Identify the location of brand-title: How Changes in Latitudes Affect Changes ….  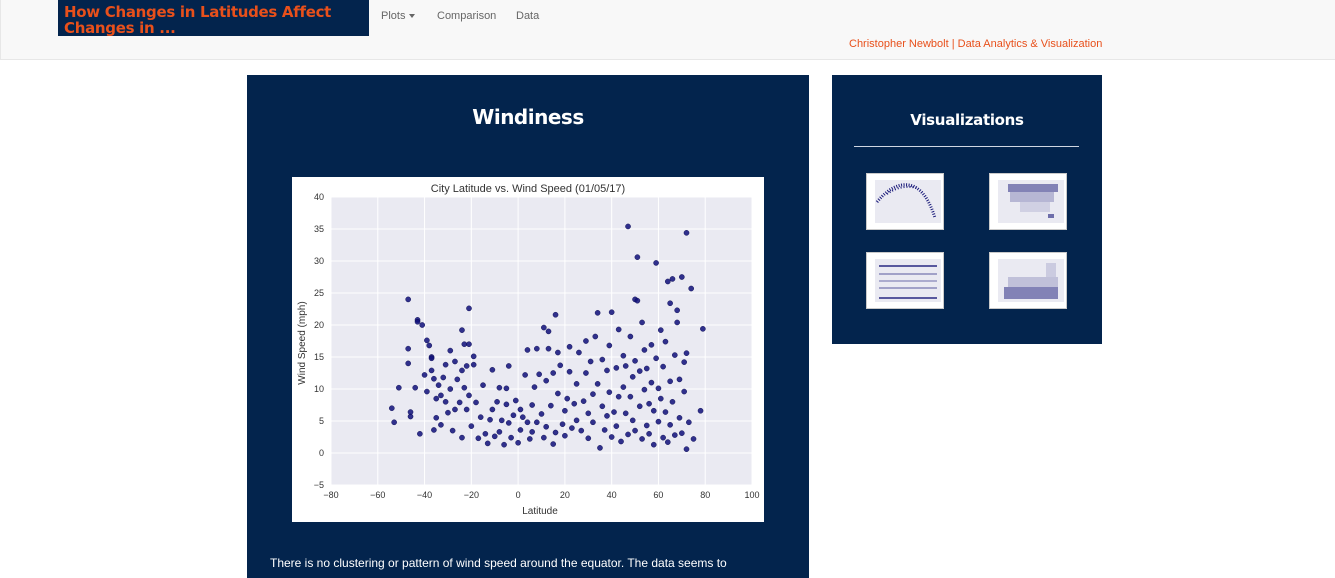
(213, 18).